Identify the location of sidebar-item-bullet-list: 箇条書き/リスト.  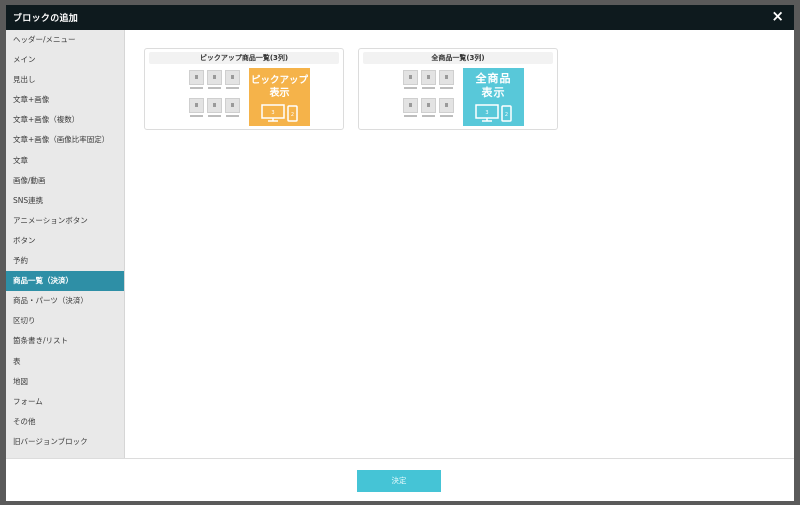
(65, 341).